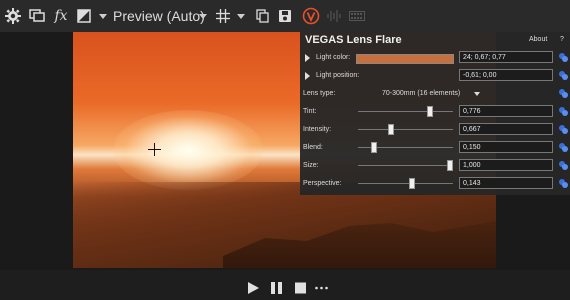 This screenshot has width=570, height=300. Describe the element at coordinates (506, 75) in the screenshot. I see `light-position-value: -0,61; 0,00` at that location.